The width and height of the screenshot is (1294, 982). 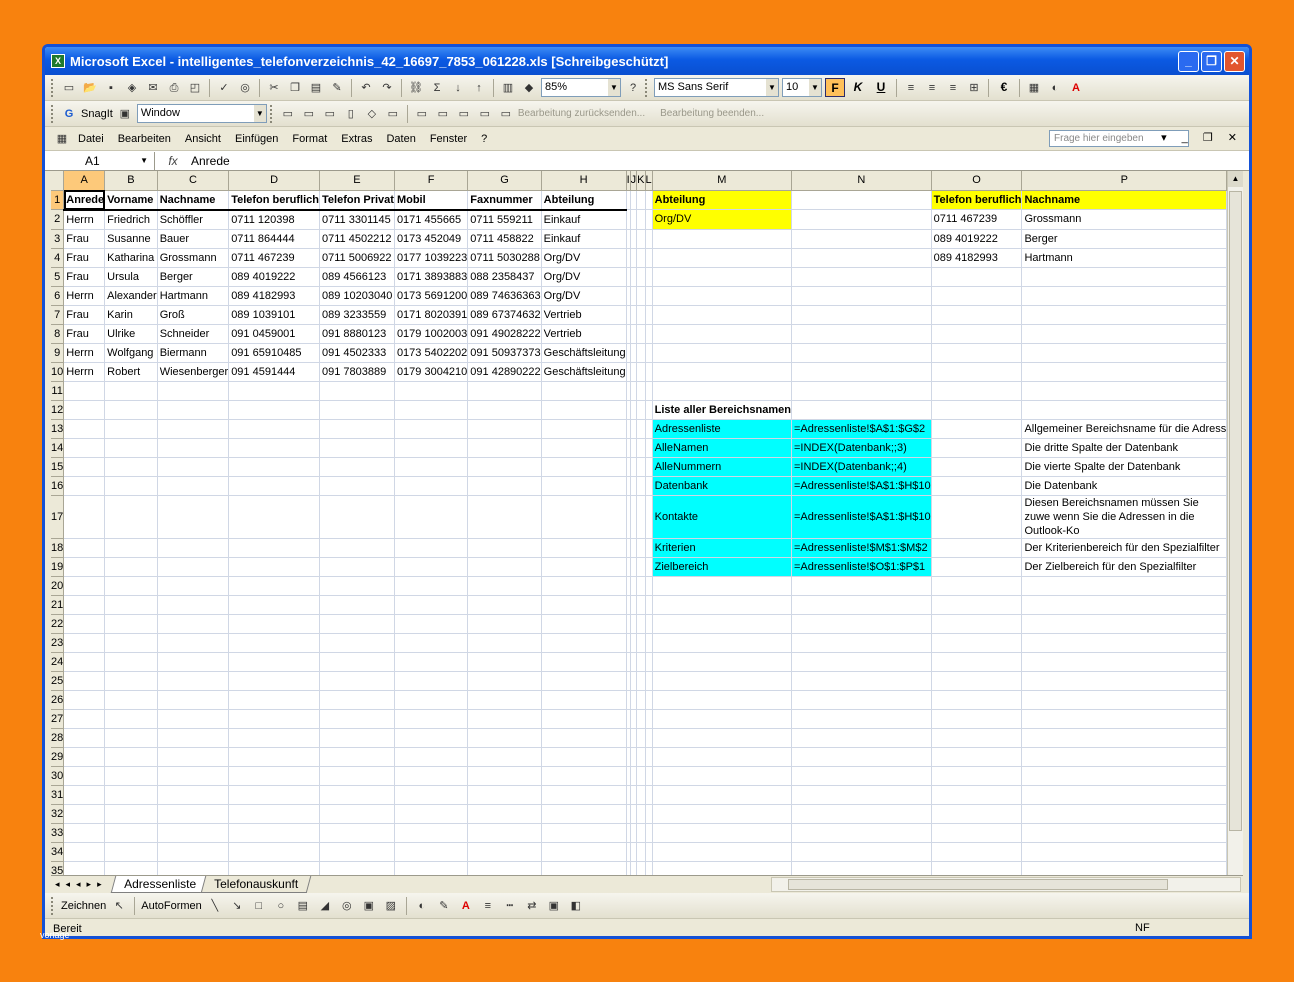 What do you see at coordinates (584, 334) in the screenshot?
I see `cell: Vertrieb` at bounding box center [584, 334].